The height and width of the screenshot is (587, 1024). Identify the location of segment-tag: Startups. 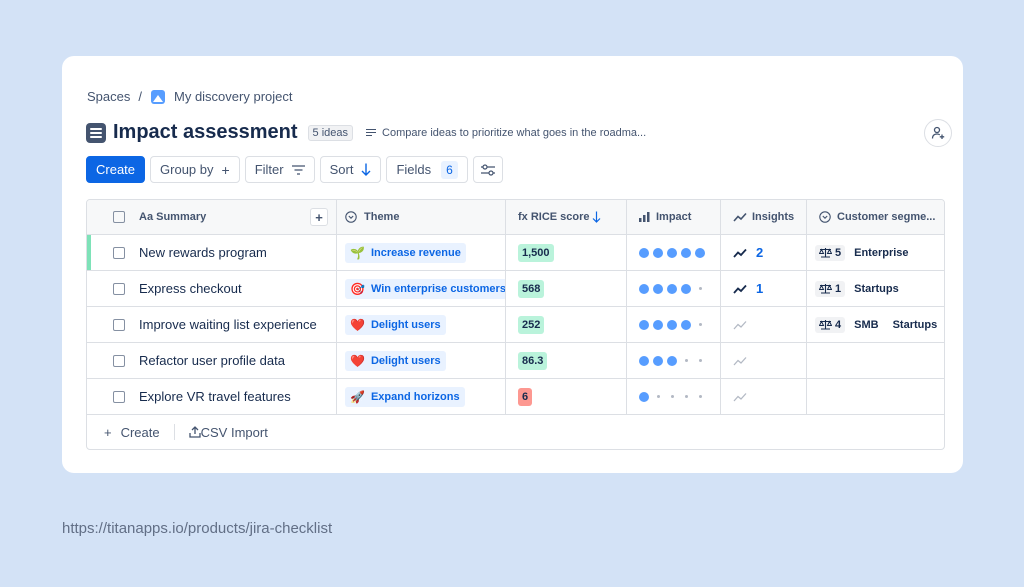
(876, 288).